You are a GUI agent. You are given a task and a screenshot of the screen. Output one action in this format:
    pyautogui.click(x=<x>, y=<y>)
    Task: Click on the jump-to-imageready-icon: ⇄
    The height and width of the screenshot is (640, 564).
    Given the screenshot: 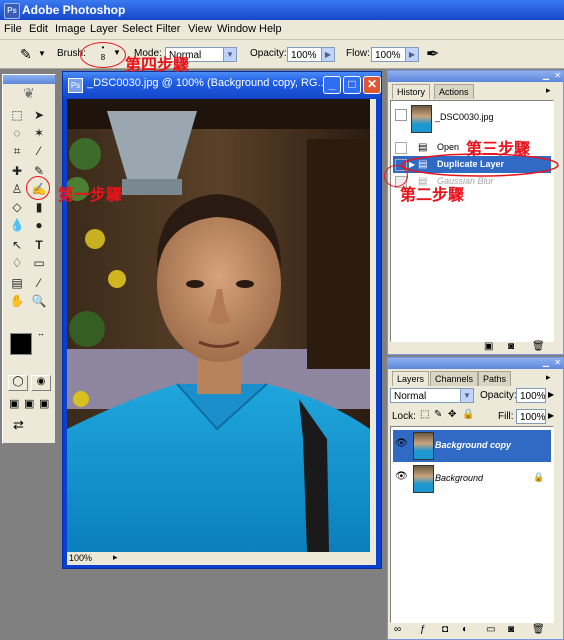 What is the action you would take?
    pyautogui.click(x=18, y=425)
    